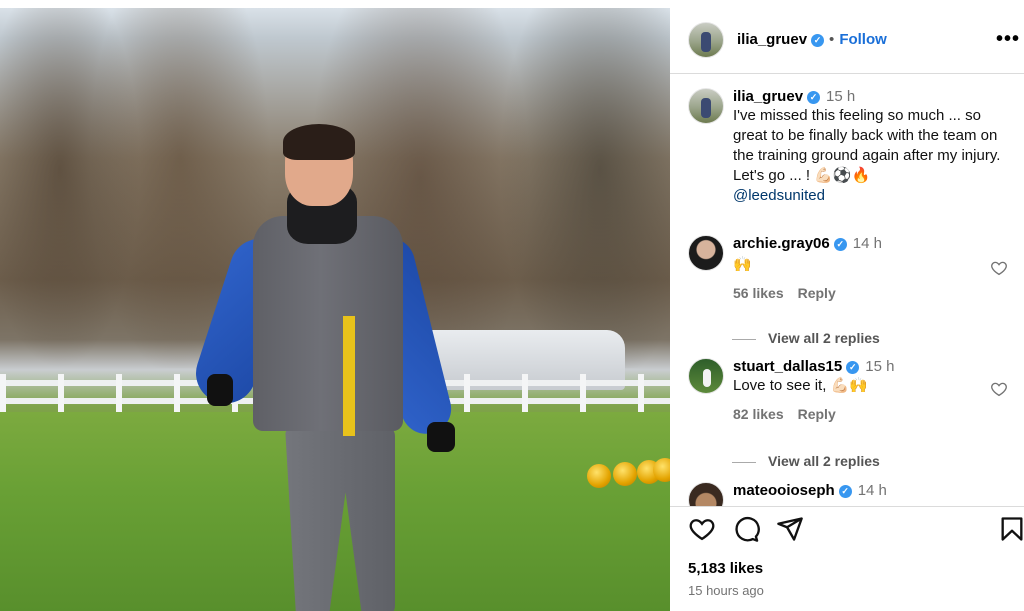 The image size is (1024, 611). I want to click on post-timestamp: 15 hours ago, so click(726, 590).